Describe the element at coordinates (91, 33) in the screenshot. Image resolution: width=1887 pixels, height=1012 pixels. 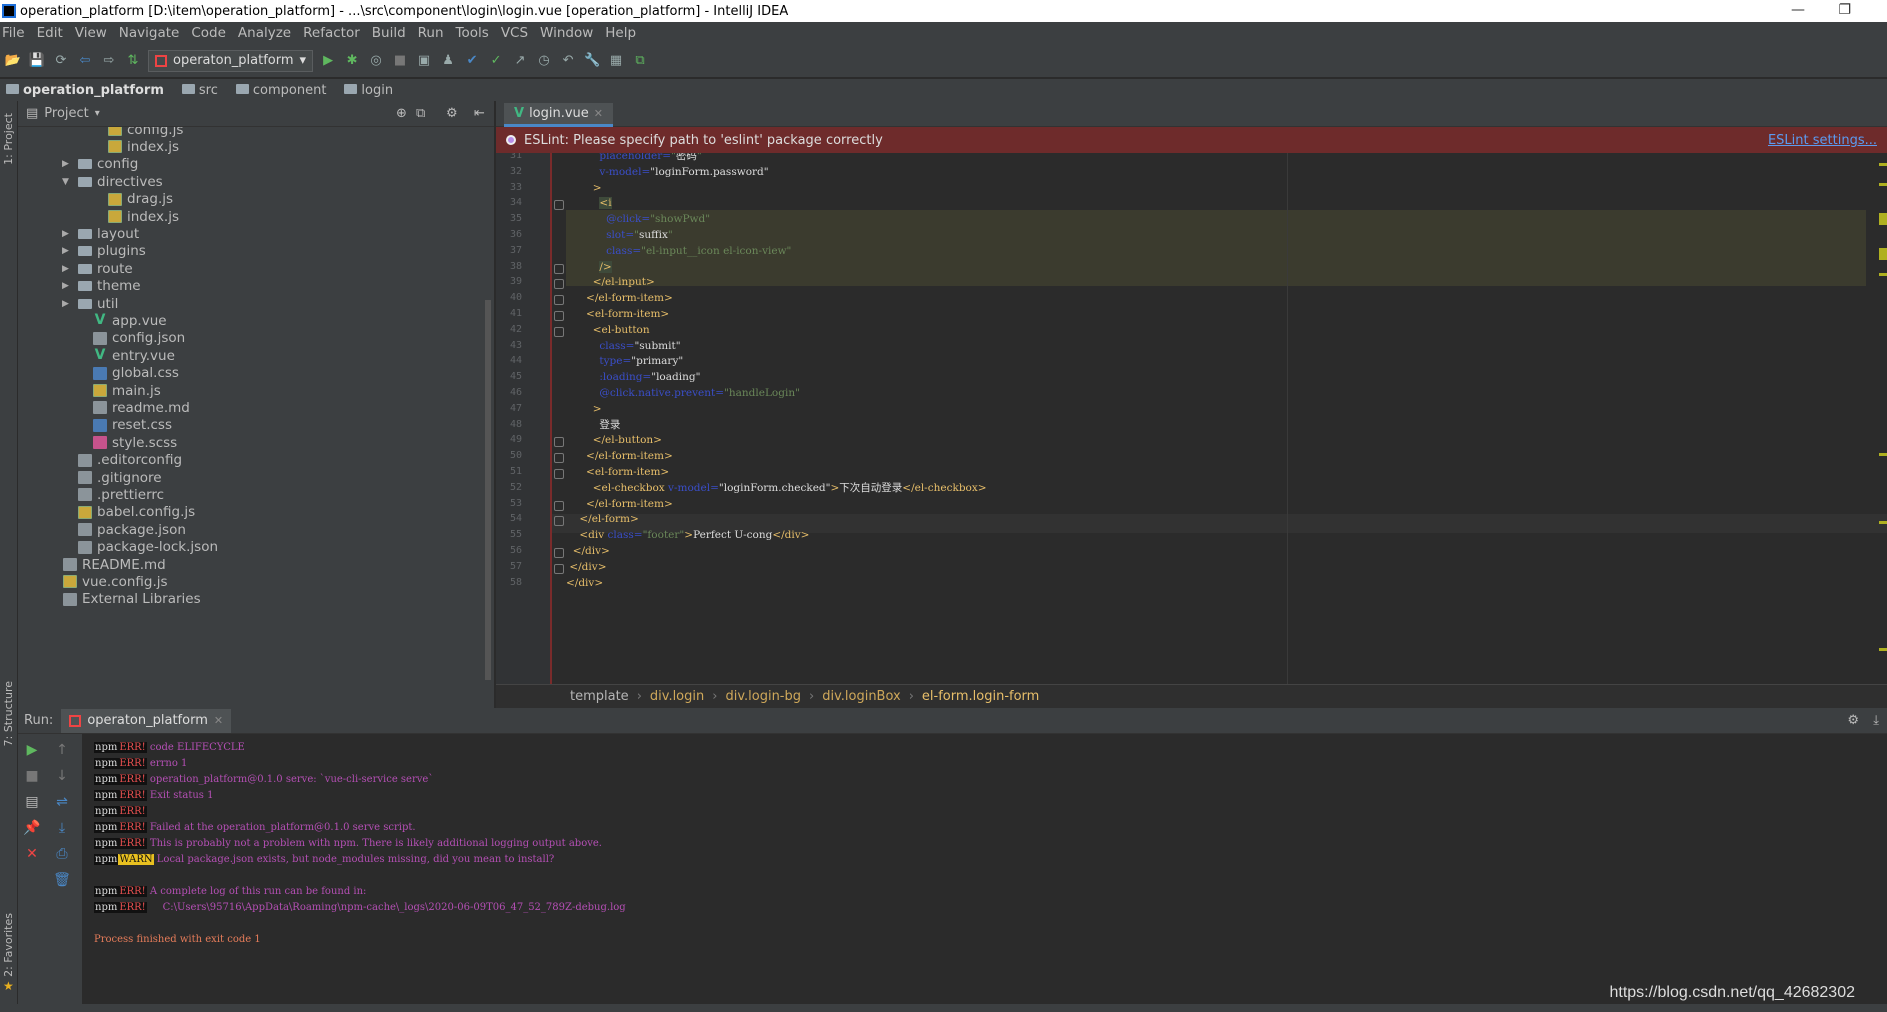
I see `menu-item-view: View` at that location.